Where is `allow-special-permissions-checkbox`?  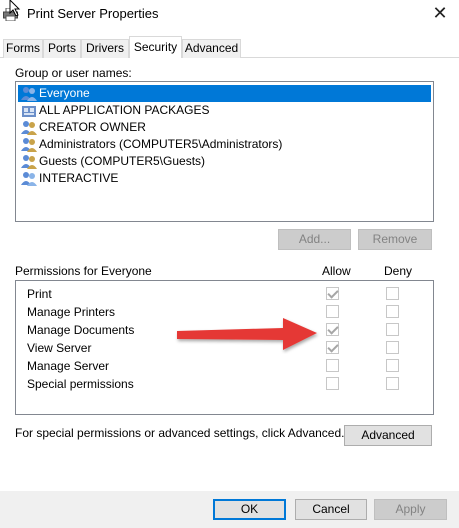
allow-special-permissions-checkbox is located at coordinates (332, 383).